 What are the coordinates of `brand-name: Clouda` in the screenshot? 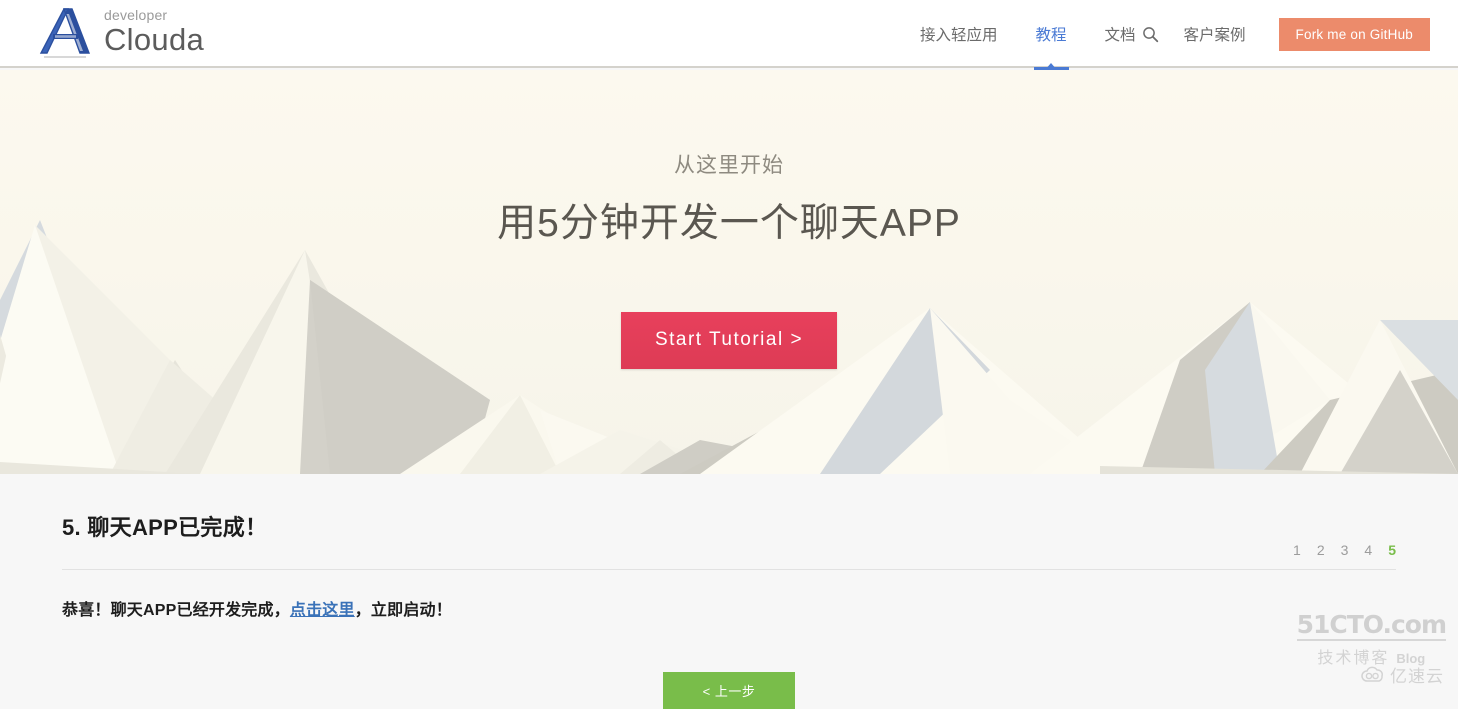 It's located at (154, 39).